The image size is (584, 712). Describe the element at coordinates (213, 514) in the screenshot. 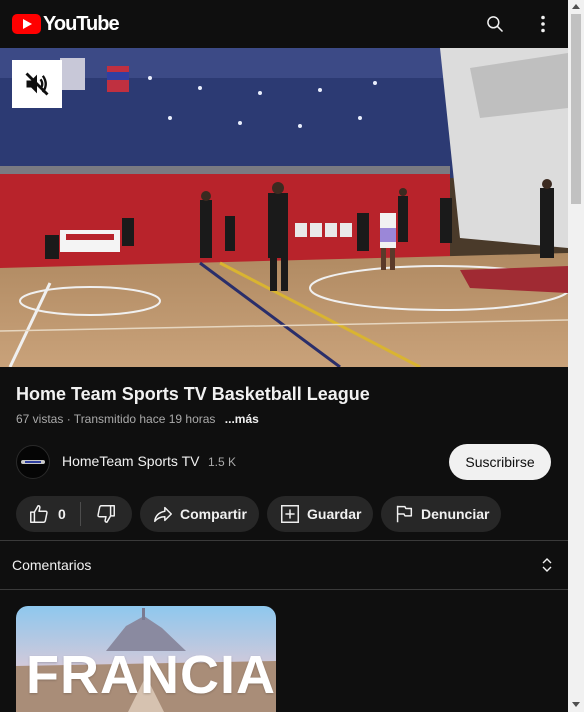

I see `share-label: Compartir` at that location.